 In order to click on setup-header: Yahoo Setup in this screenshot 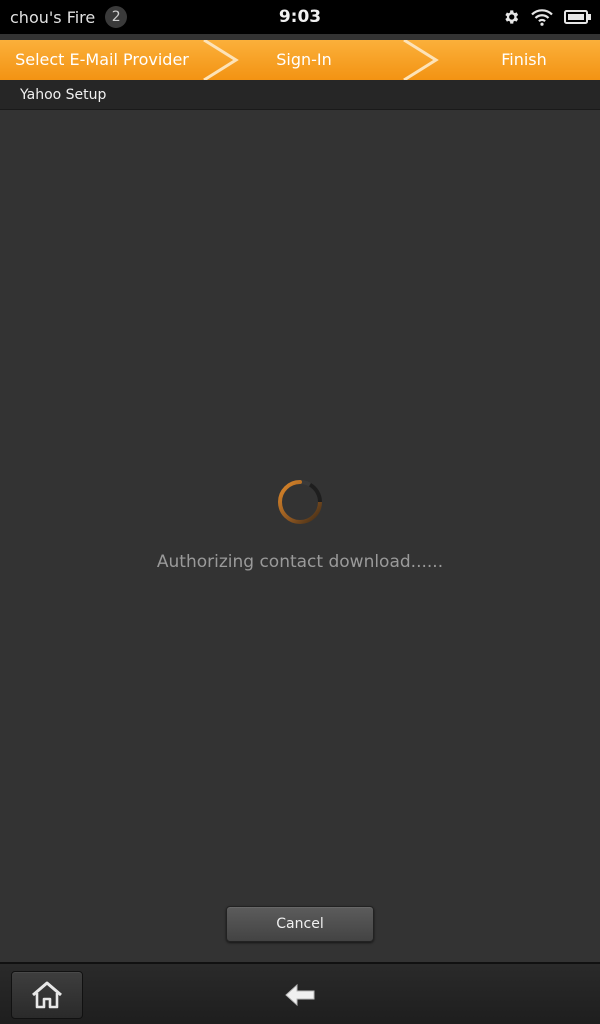, I will do `click(300, 95)`.